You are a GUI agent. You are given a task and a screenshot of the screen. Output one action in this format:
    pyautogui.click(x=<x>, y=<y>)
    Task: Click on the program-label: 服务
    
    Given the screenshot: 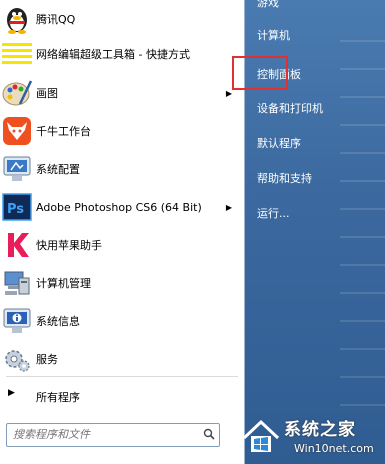 What is the action you would take?
    pyautogui.click(x=47, y=359)
    